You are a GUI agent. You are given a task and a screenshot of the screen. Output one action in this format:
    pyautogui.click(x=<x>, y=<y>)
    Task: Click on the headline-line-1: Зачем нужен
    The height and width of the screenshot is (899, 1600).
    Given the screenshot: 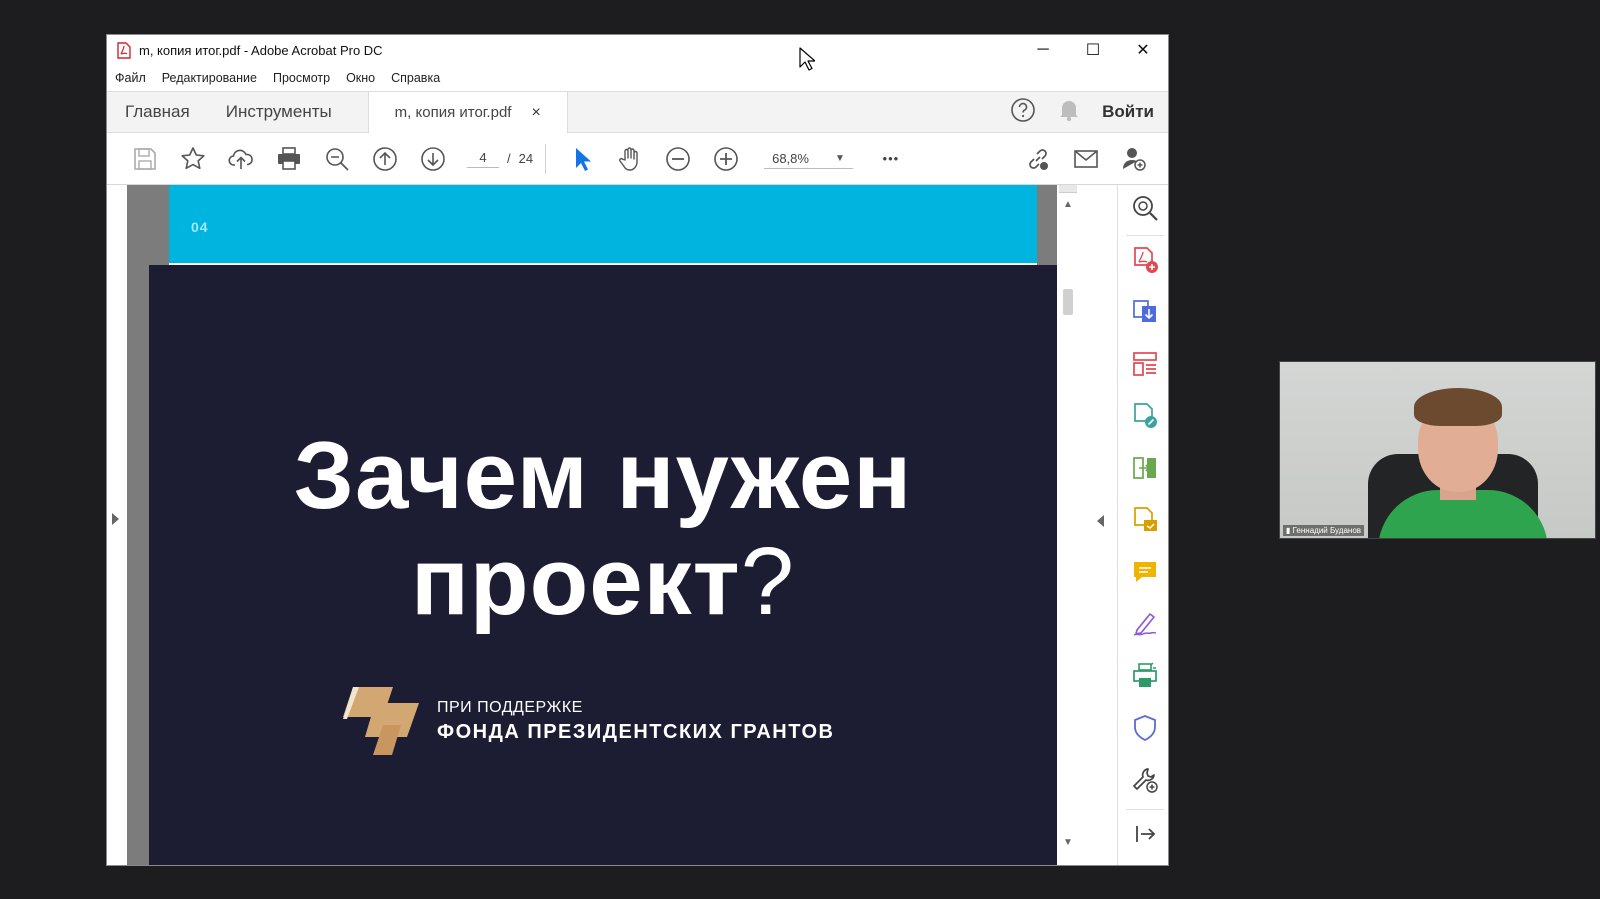 What is the action you would take?
    pyautogui.click(x=603, y=475)
    